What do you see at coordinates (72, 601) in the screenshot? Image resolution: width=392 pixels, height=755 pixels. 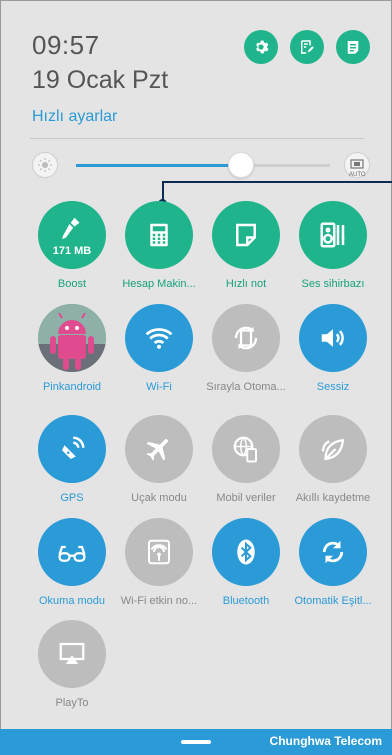 I see `tile-label: Okuma modu` at bounding box center [72, 601].